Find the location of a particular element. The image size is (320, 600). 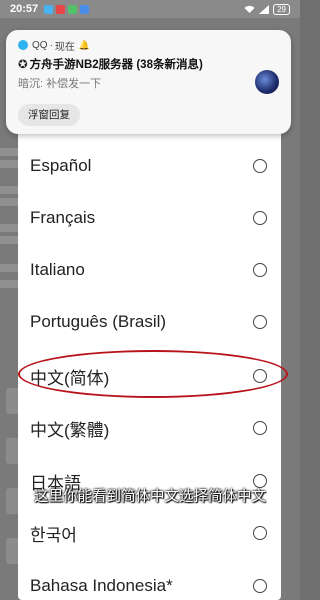

language-option-korean: 한국어 is located at coordinates (149, 533).